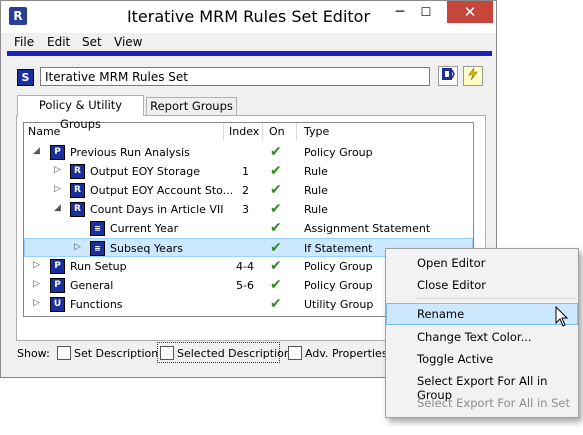 Image resolution: width=583 pixels, height=435 pixels. I want to click on set-icon: S, so click(25, 77).